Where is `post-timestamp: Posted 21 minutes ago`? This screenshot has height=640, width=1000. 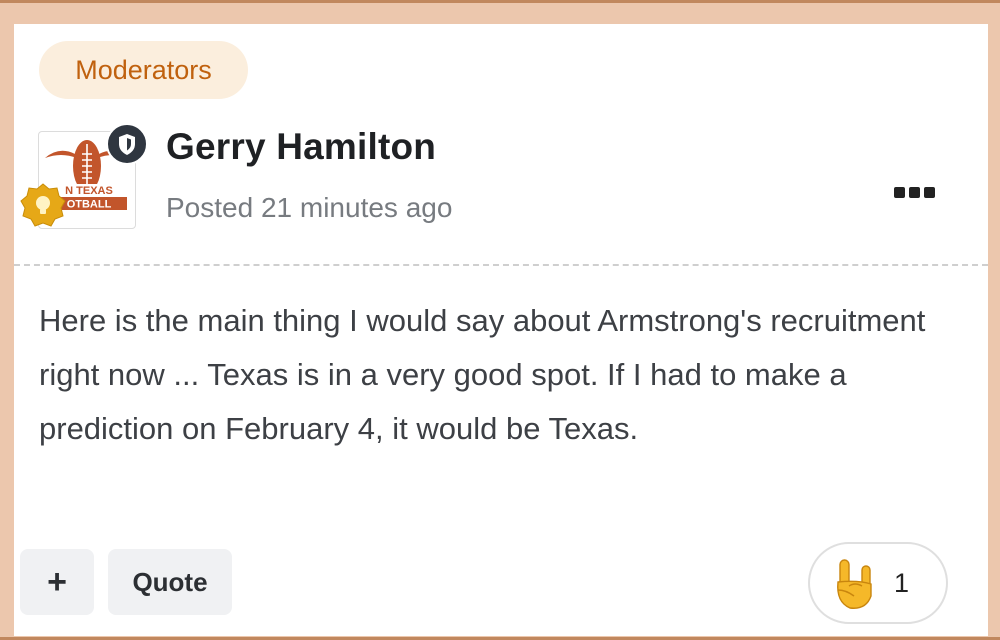
post-timestamp: Posted 21 minutes ago is located at coordinates (309, 208).